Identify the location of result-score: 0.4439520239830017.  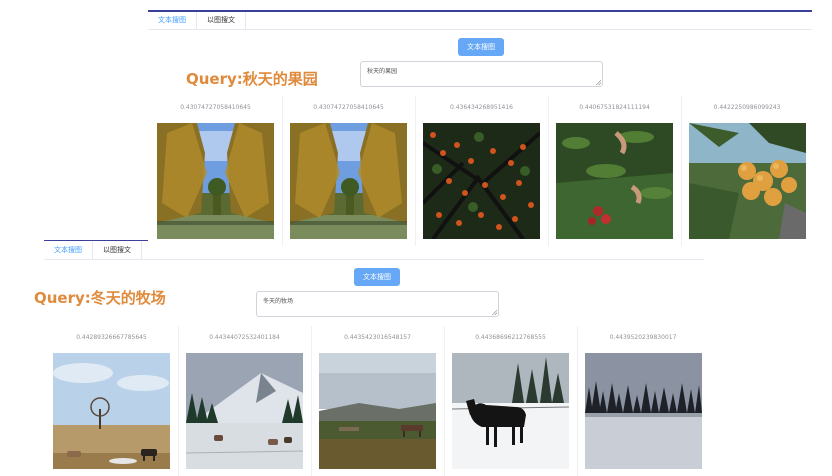
(643, 337).